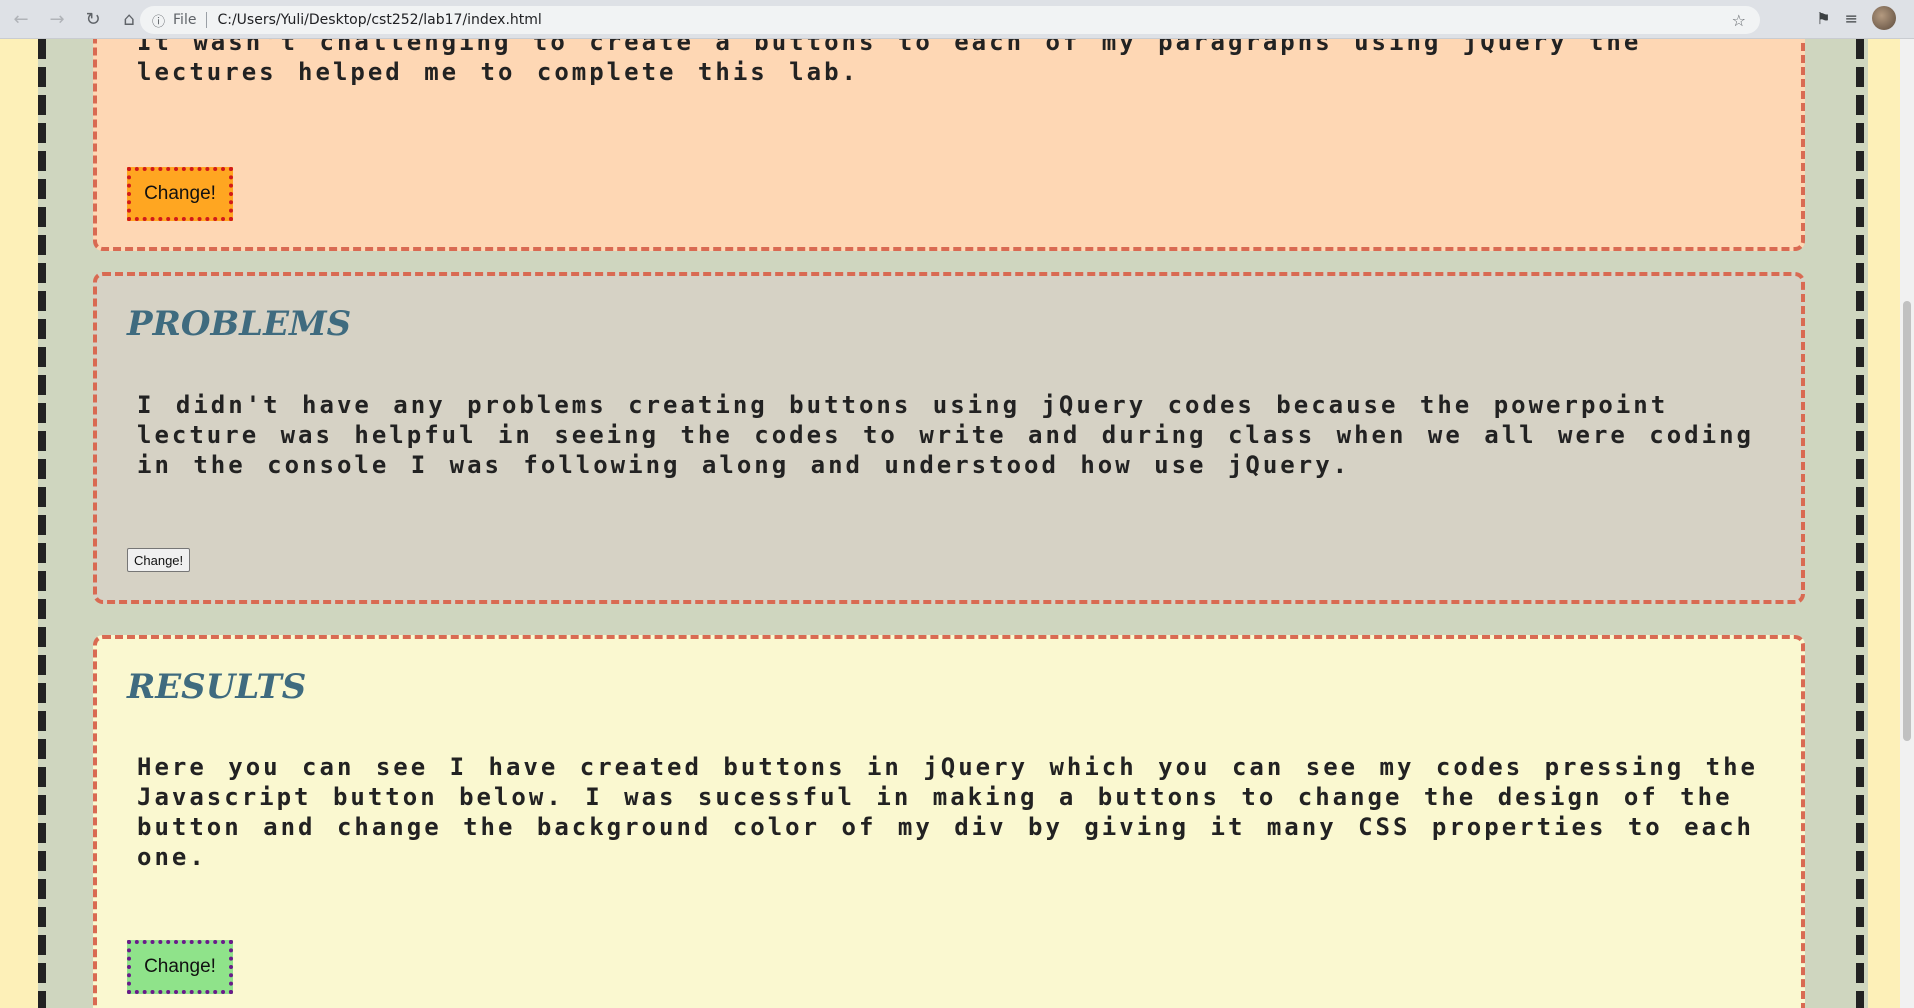 The width and height of the screenshot is (1914, 1008). What do you see at coordinates (21, 19) in the screenshot?
I see `back-icon: ←` at bounding box center [21, 19].